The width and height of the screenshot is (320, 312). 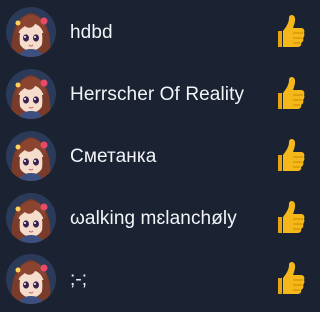 What do you see at coordinates (157, 95) in the screenshot?
I see `user-name: Herrscher Of Reality` at bounding box center [157, 95].